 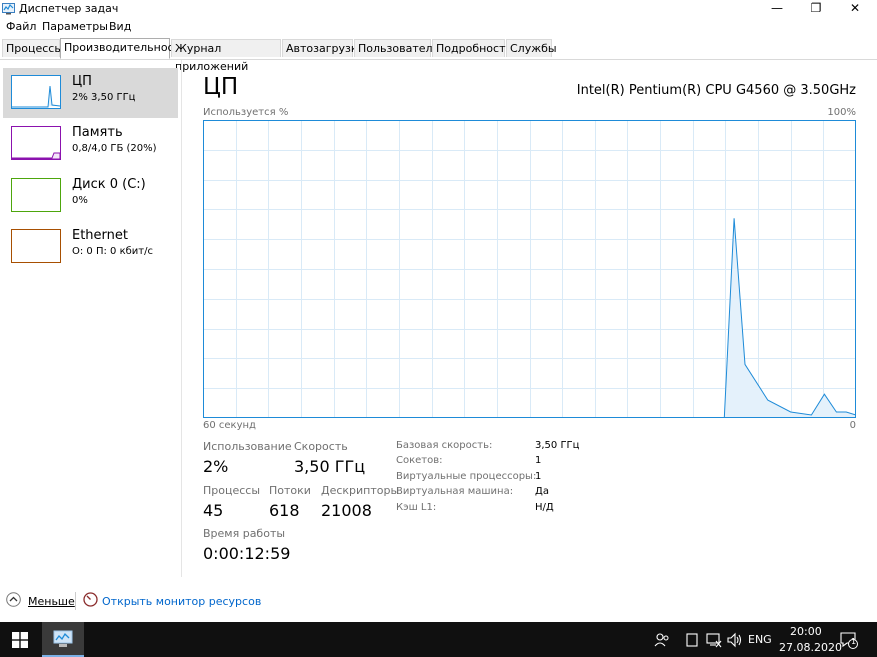 I want to click on sidebar-item-cpu: ЦП 2% 3,50 ГГц, so click(x=90, y=93).